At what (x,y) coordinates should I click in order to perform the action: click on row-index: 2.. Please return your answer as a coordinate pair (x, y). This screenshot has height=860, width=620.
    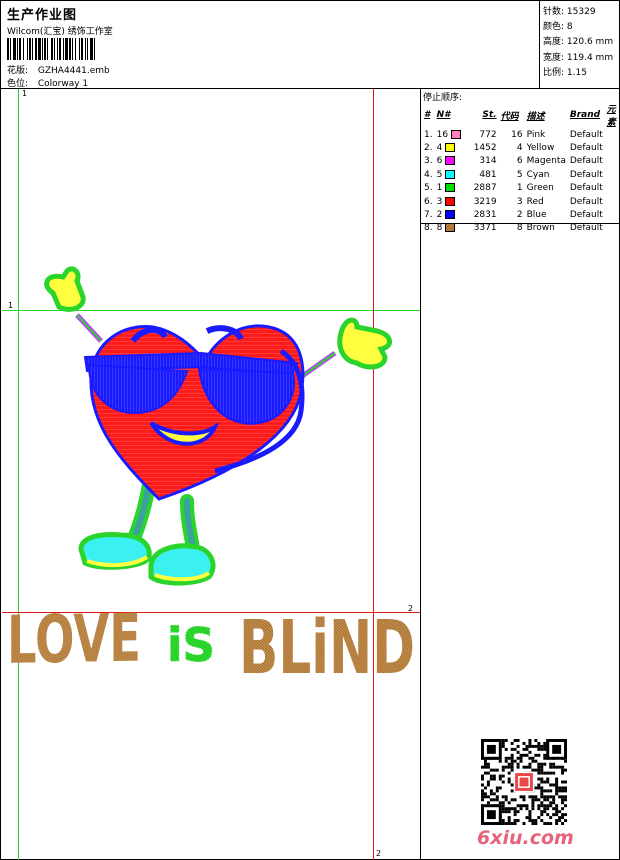
    Looking at the image, I should click on (428, 148).